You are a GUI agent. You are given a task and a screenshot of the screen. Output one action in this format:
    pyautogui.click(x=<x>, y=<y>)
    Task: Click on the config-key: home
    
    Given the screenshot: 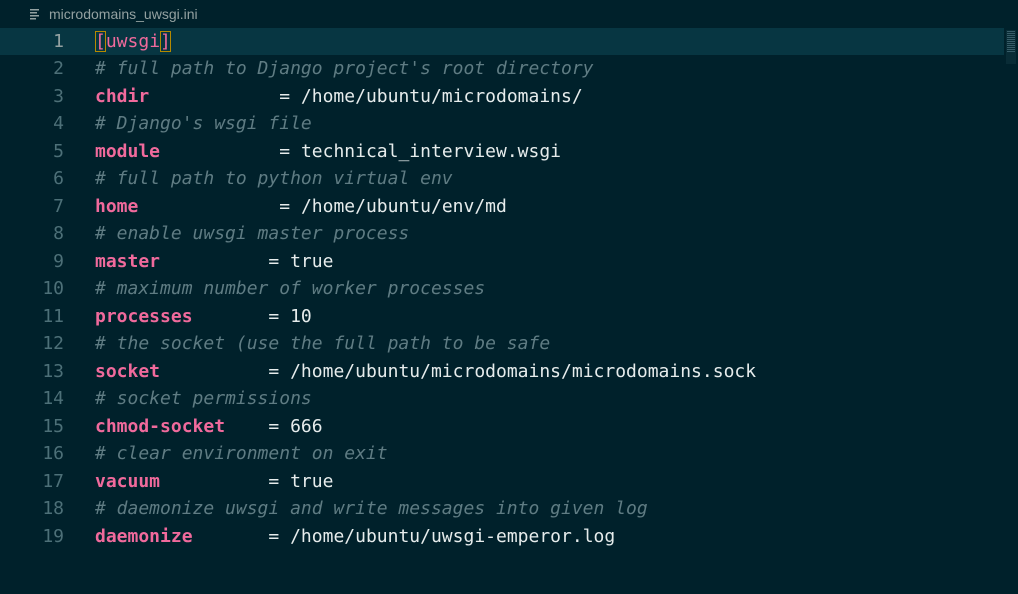 What is the action you would take?
    pyautogui.click(x=117, y=206)
    